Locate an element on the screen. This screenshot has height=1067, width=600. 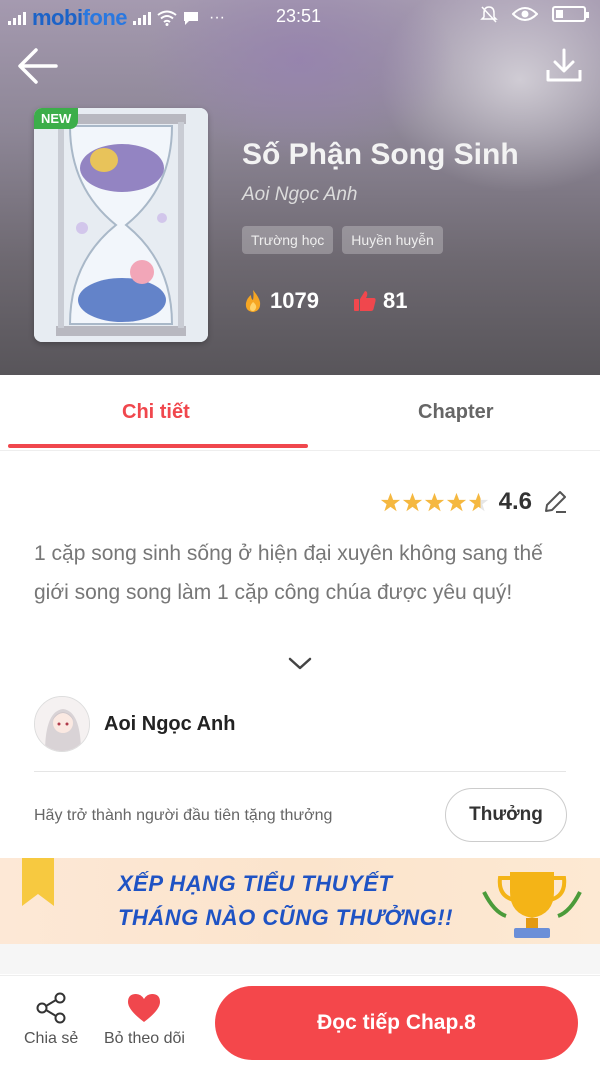
battery-icon is located at coordinates (570, 14).